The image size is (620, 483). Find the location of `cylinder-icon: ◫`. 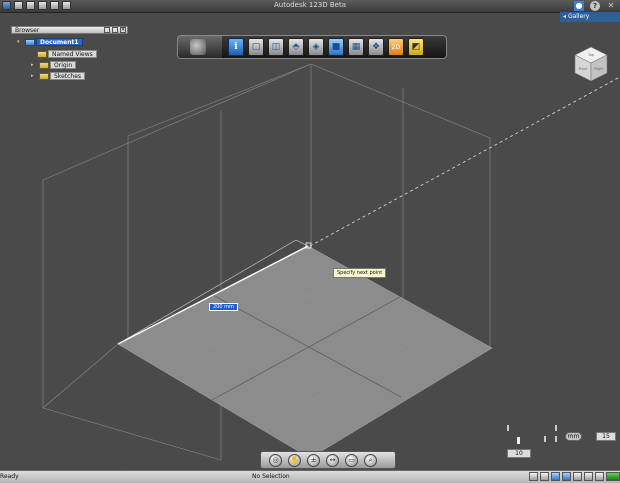

cylinder-icon: ◫ is located at coordinates (276, 47).